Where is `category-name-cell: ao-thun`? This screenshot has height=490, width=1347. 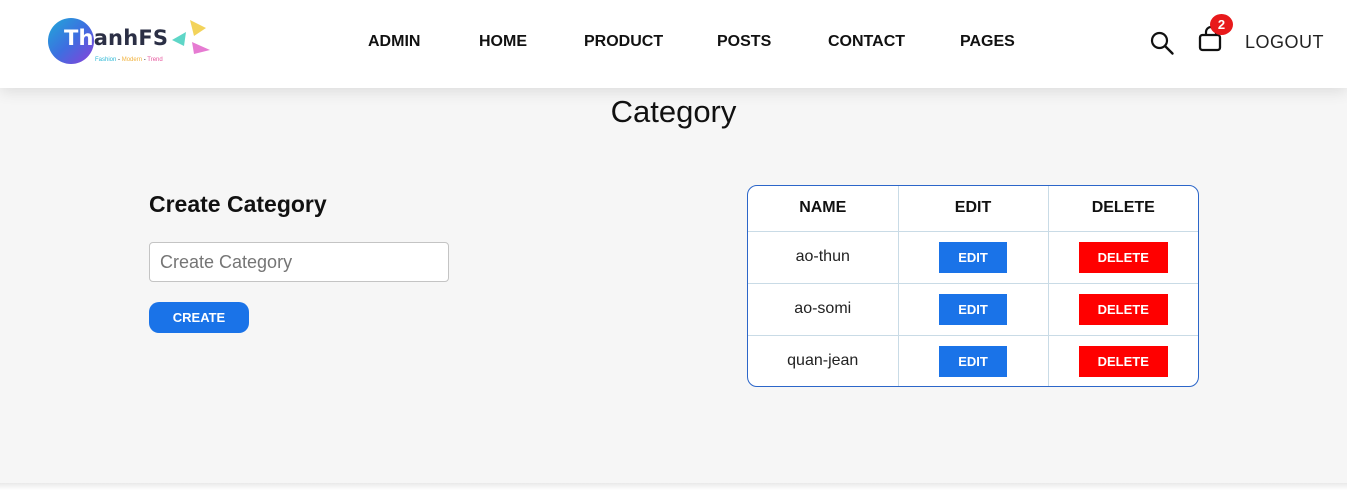
category-name-cell: ao-thun is located at coordinates (823, 257).